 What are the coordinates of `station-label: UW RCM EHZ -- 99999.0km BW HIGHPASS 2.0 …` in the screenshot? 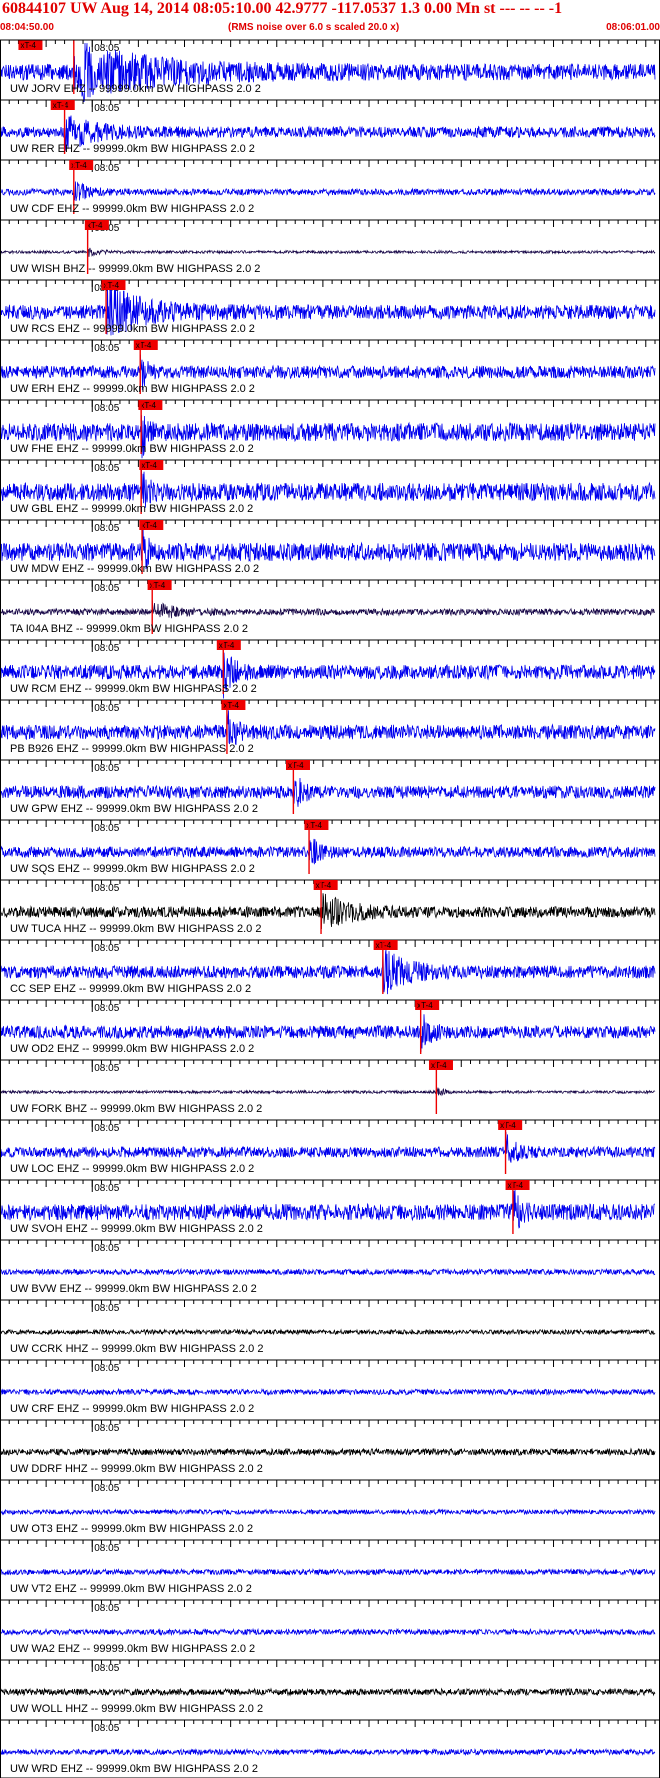 It's located at (133, 689).